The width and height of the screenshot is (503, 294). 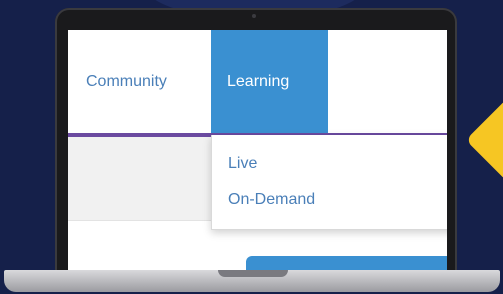 What do you see at coordinates (484, 140) in the screenshot?
I see `yellow-accent-shape` at bounding box center [484, 140].